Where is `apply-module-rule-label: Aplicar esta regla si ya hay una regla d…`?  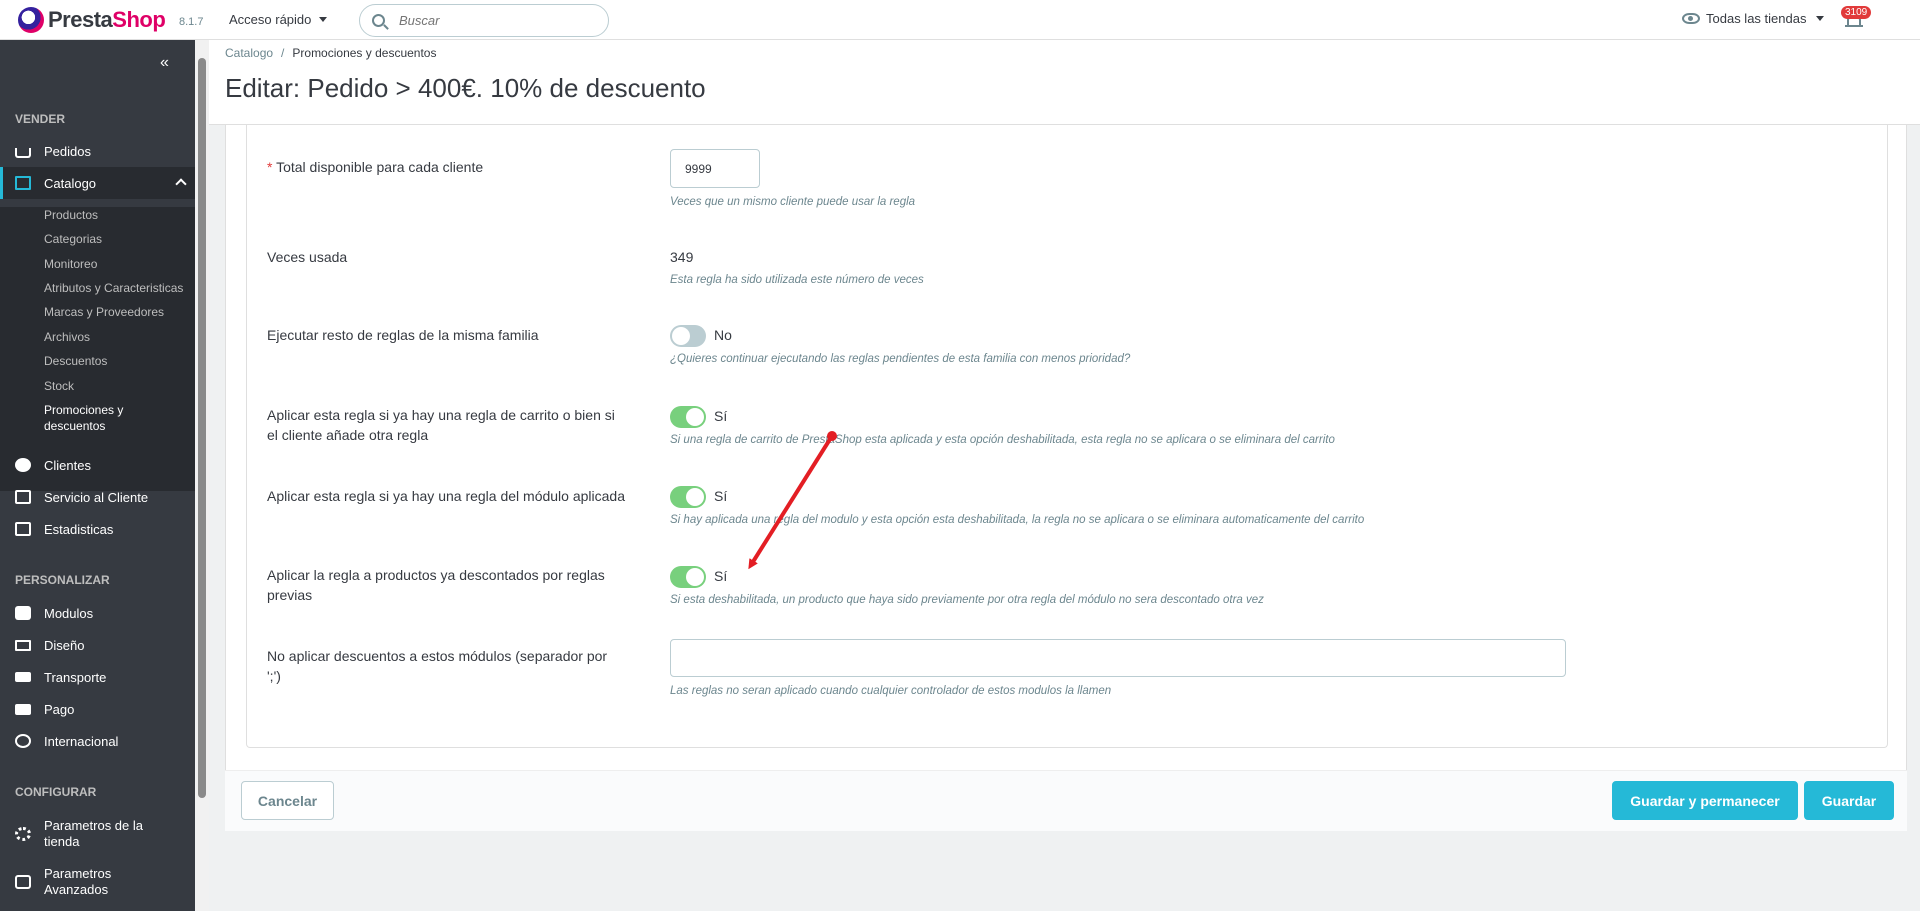 apply-module-rule-label: Aplicar esta regla si ya hay una regla d… is located at coordinates (446, 496).